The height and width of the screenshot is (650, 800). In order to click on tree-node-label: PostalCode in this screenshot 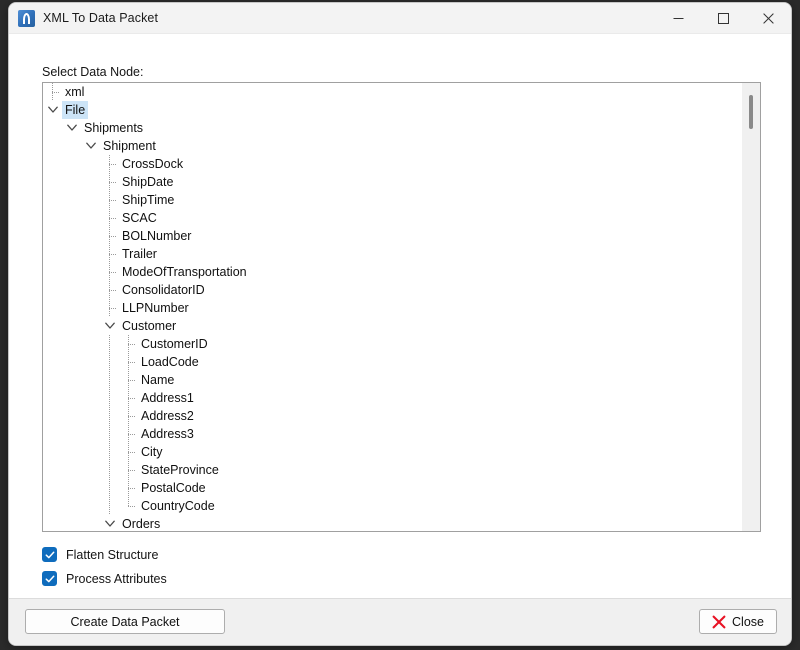, I will do `click(173, 488)`.